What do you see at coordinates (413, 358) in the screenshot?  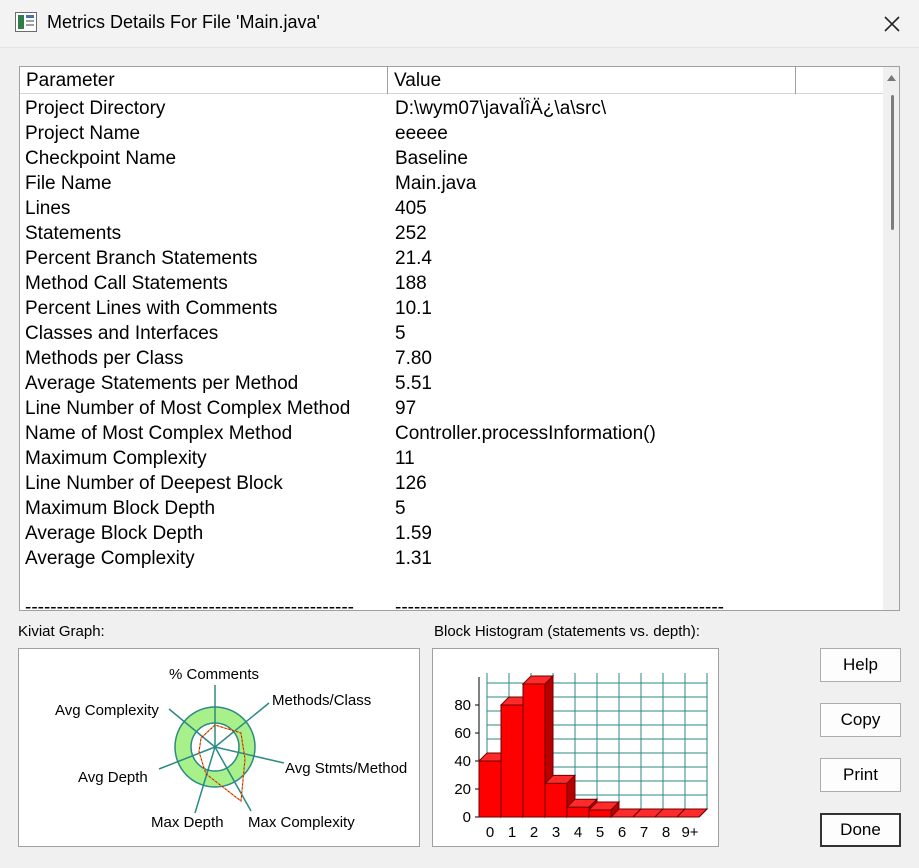 I see `value-cell: 7.80` at bounding box center [413, 358].